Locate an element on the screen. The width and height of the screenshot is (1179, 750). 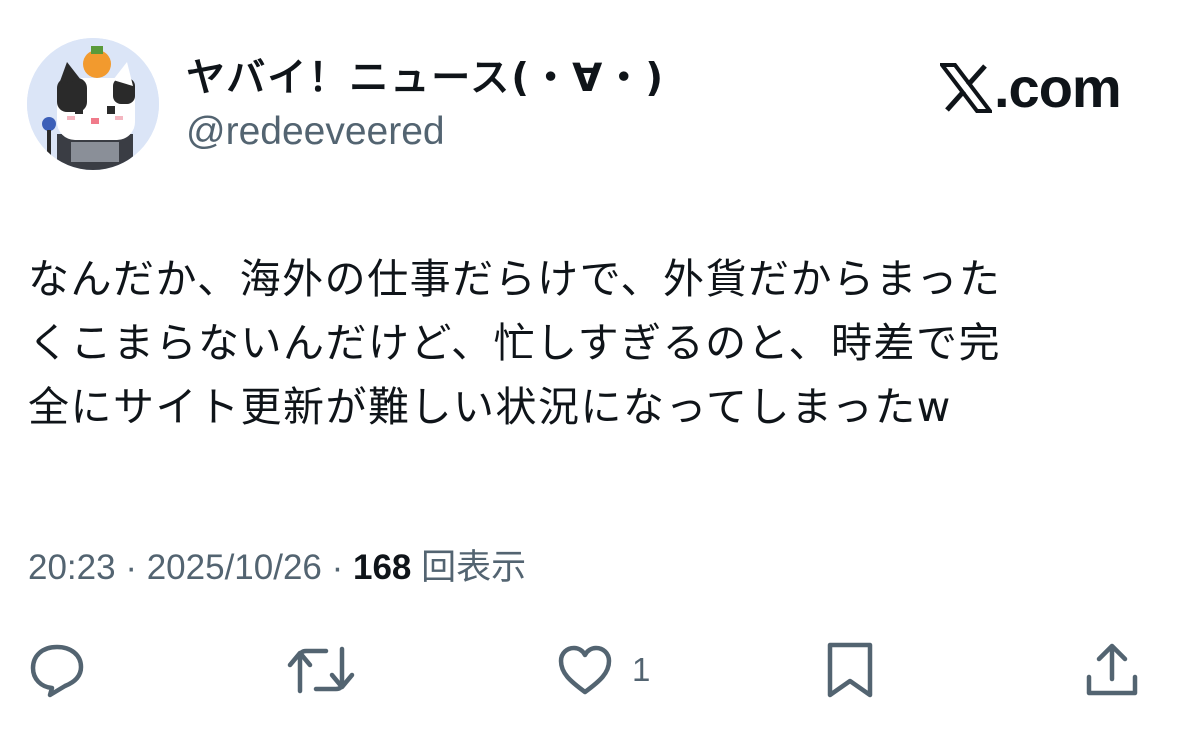
cat-avatar-icon is located at coordinates (93, 104).